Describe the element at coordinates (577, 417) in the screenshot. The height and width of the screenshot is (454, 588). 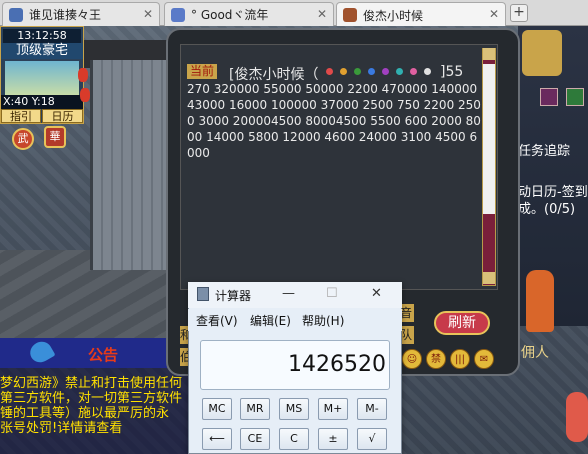
I see `npc-figure` at that location.